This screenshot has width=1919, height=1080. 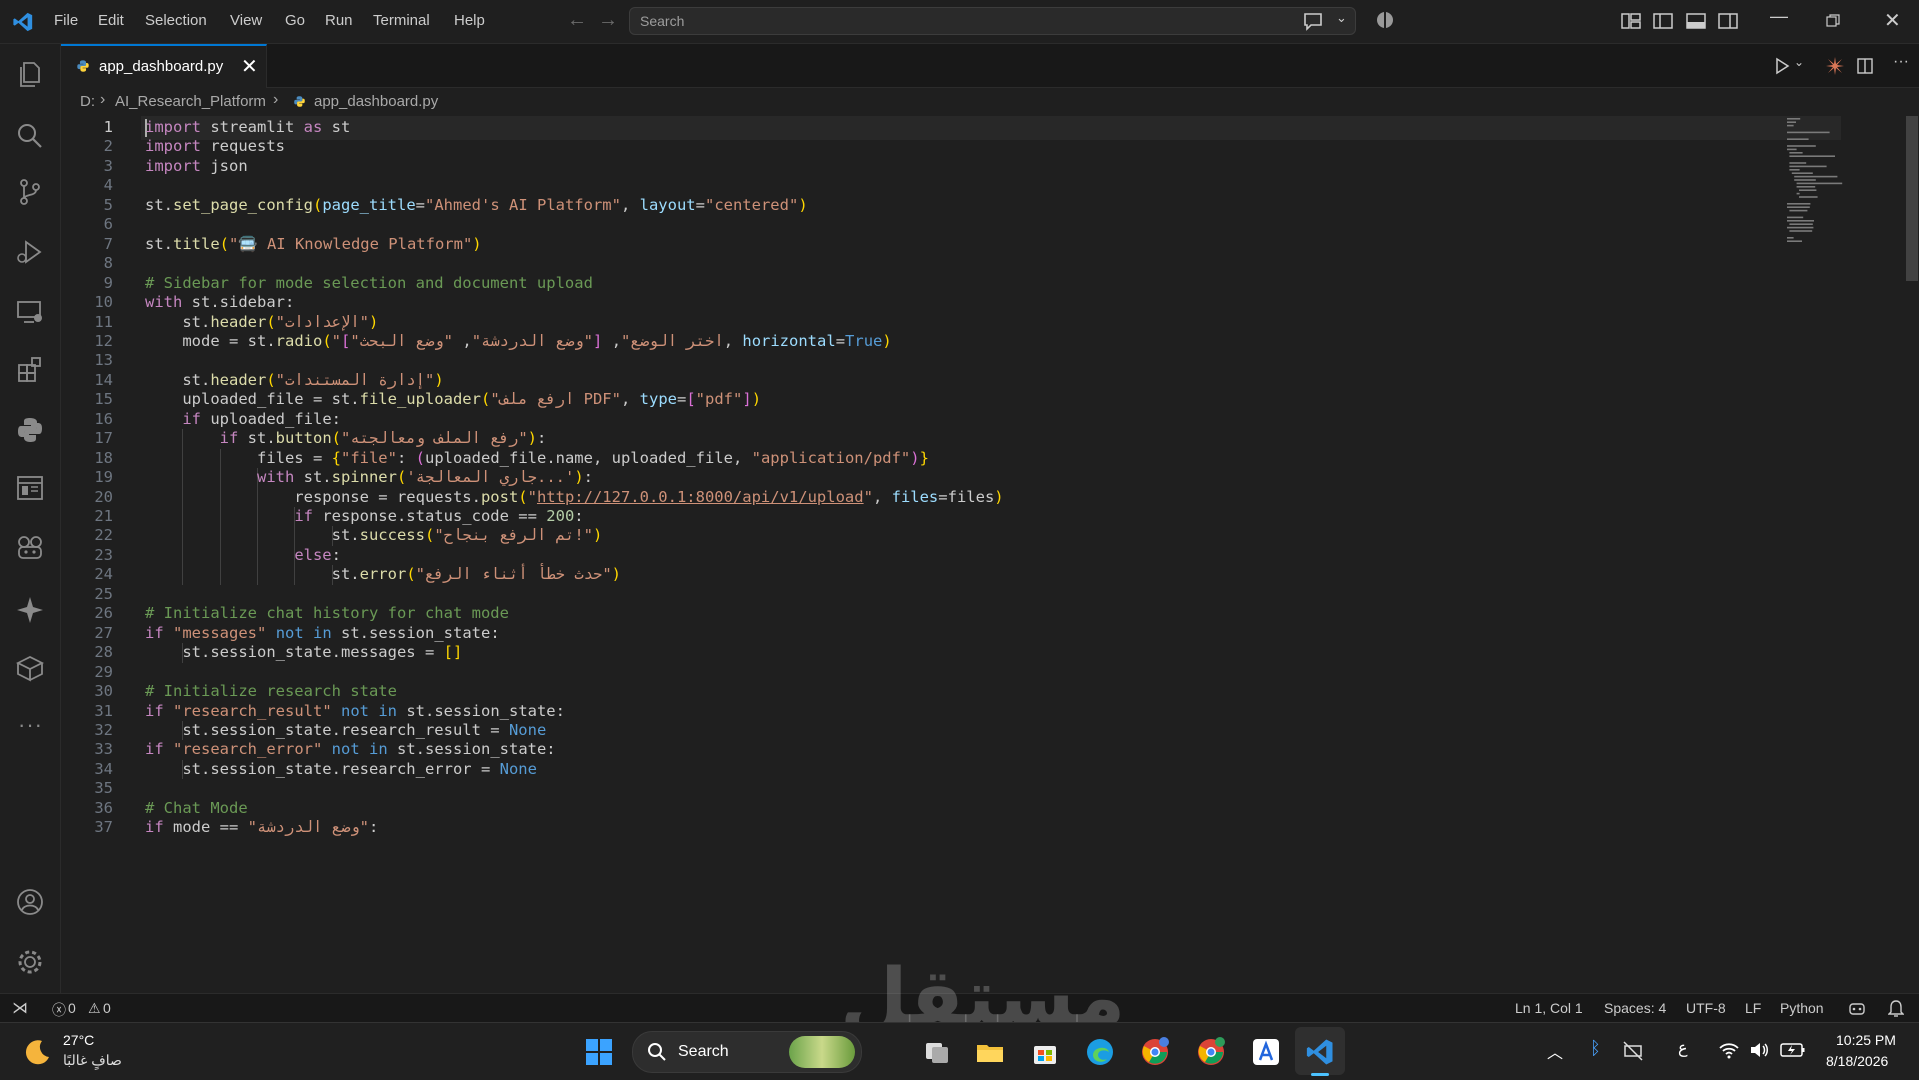 I want to click on line-number: 28, so click(x=87, y=652).